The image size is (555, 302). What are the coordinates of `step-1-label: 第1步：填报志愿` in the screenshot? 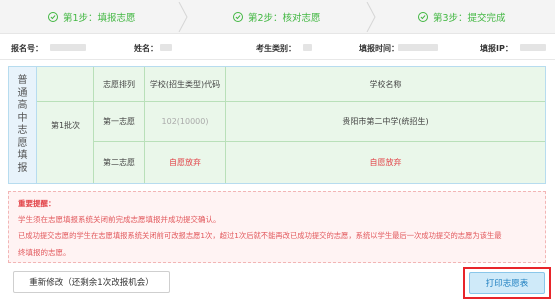 It's located at (99, 18).